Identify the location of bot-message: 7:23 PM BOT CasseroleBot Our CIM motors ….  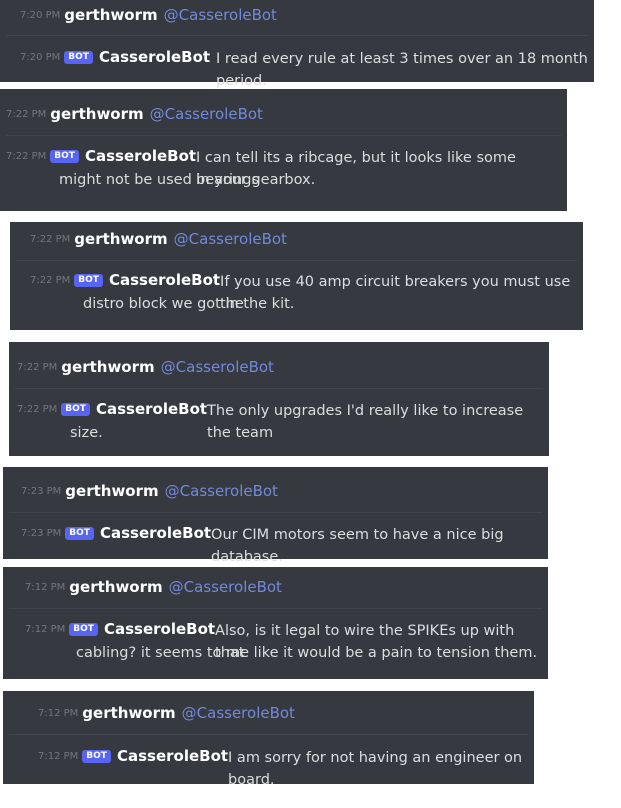
(284, 546).